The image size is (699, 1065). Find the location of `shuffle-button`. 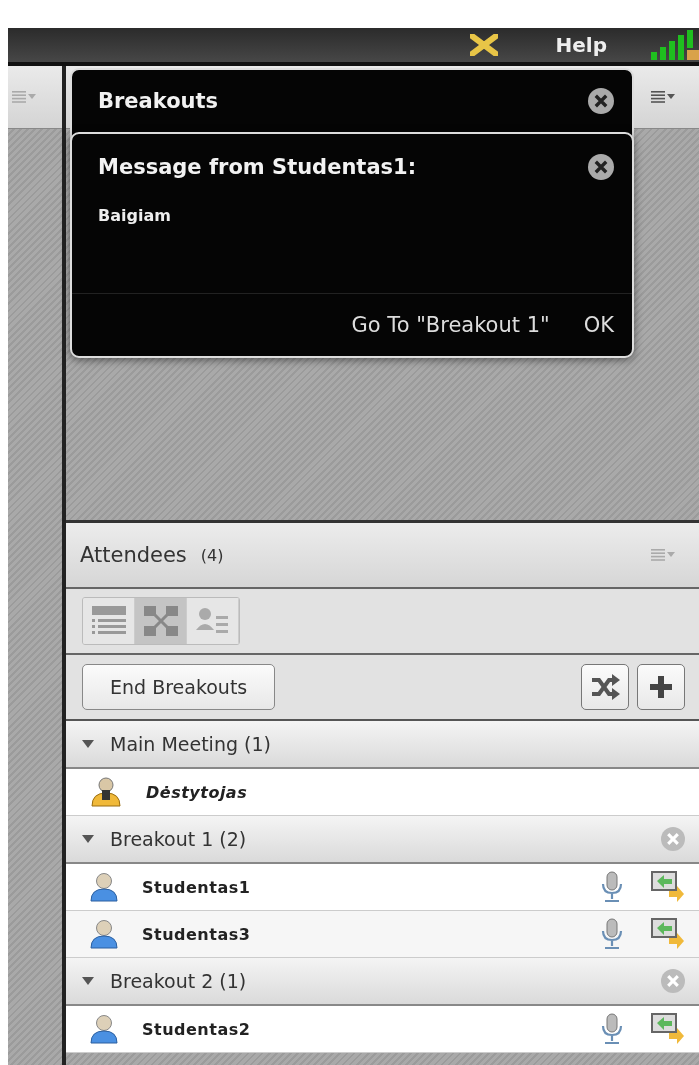

shuffle-button is located at coordinates (605, 687).